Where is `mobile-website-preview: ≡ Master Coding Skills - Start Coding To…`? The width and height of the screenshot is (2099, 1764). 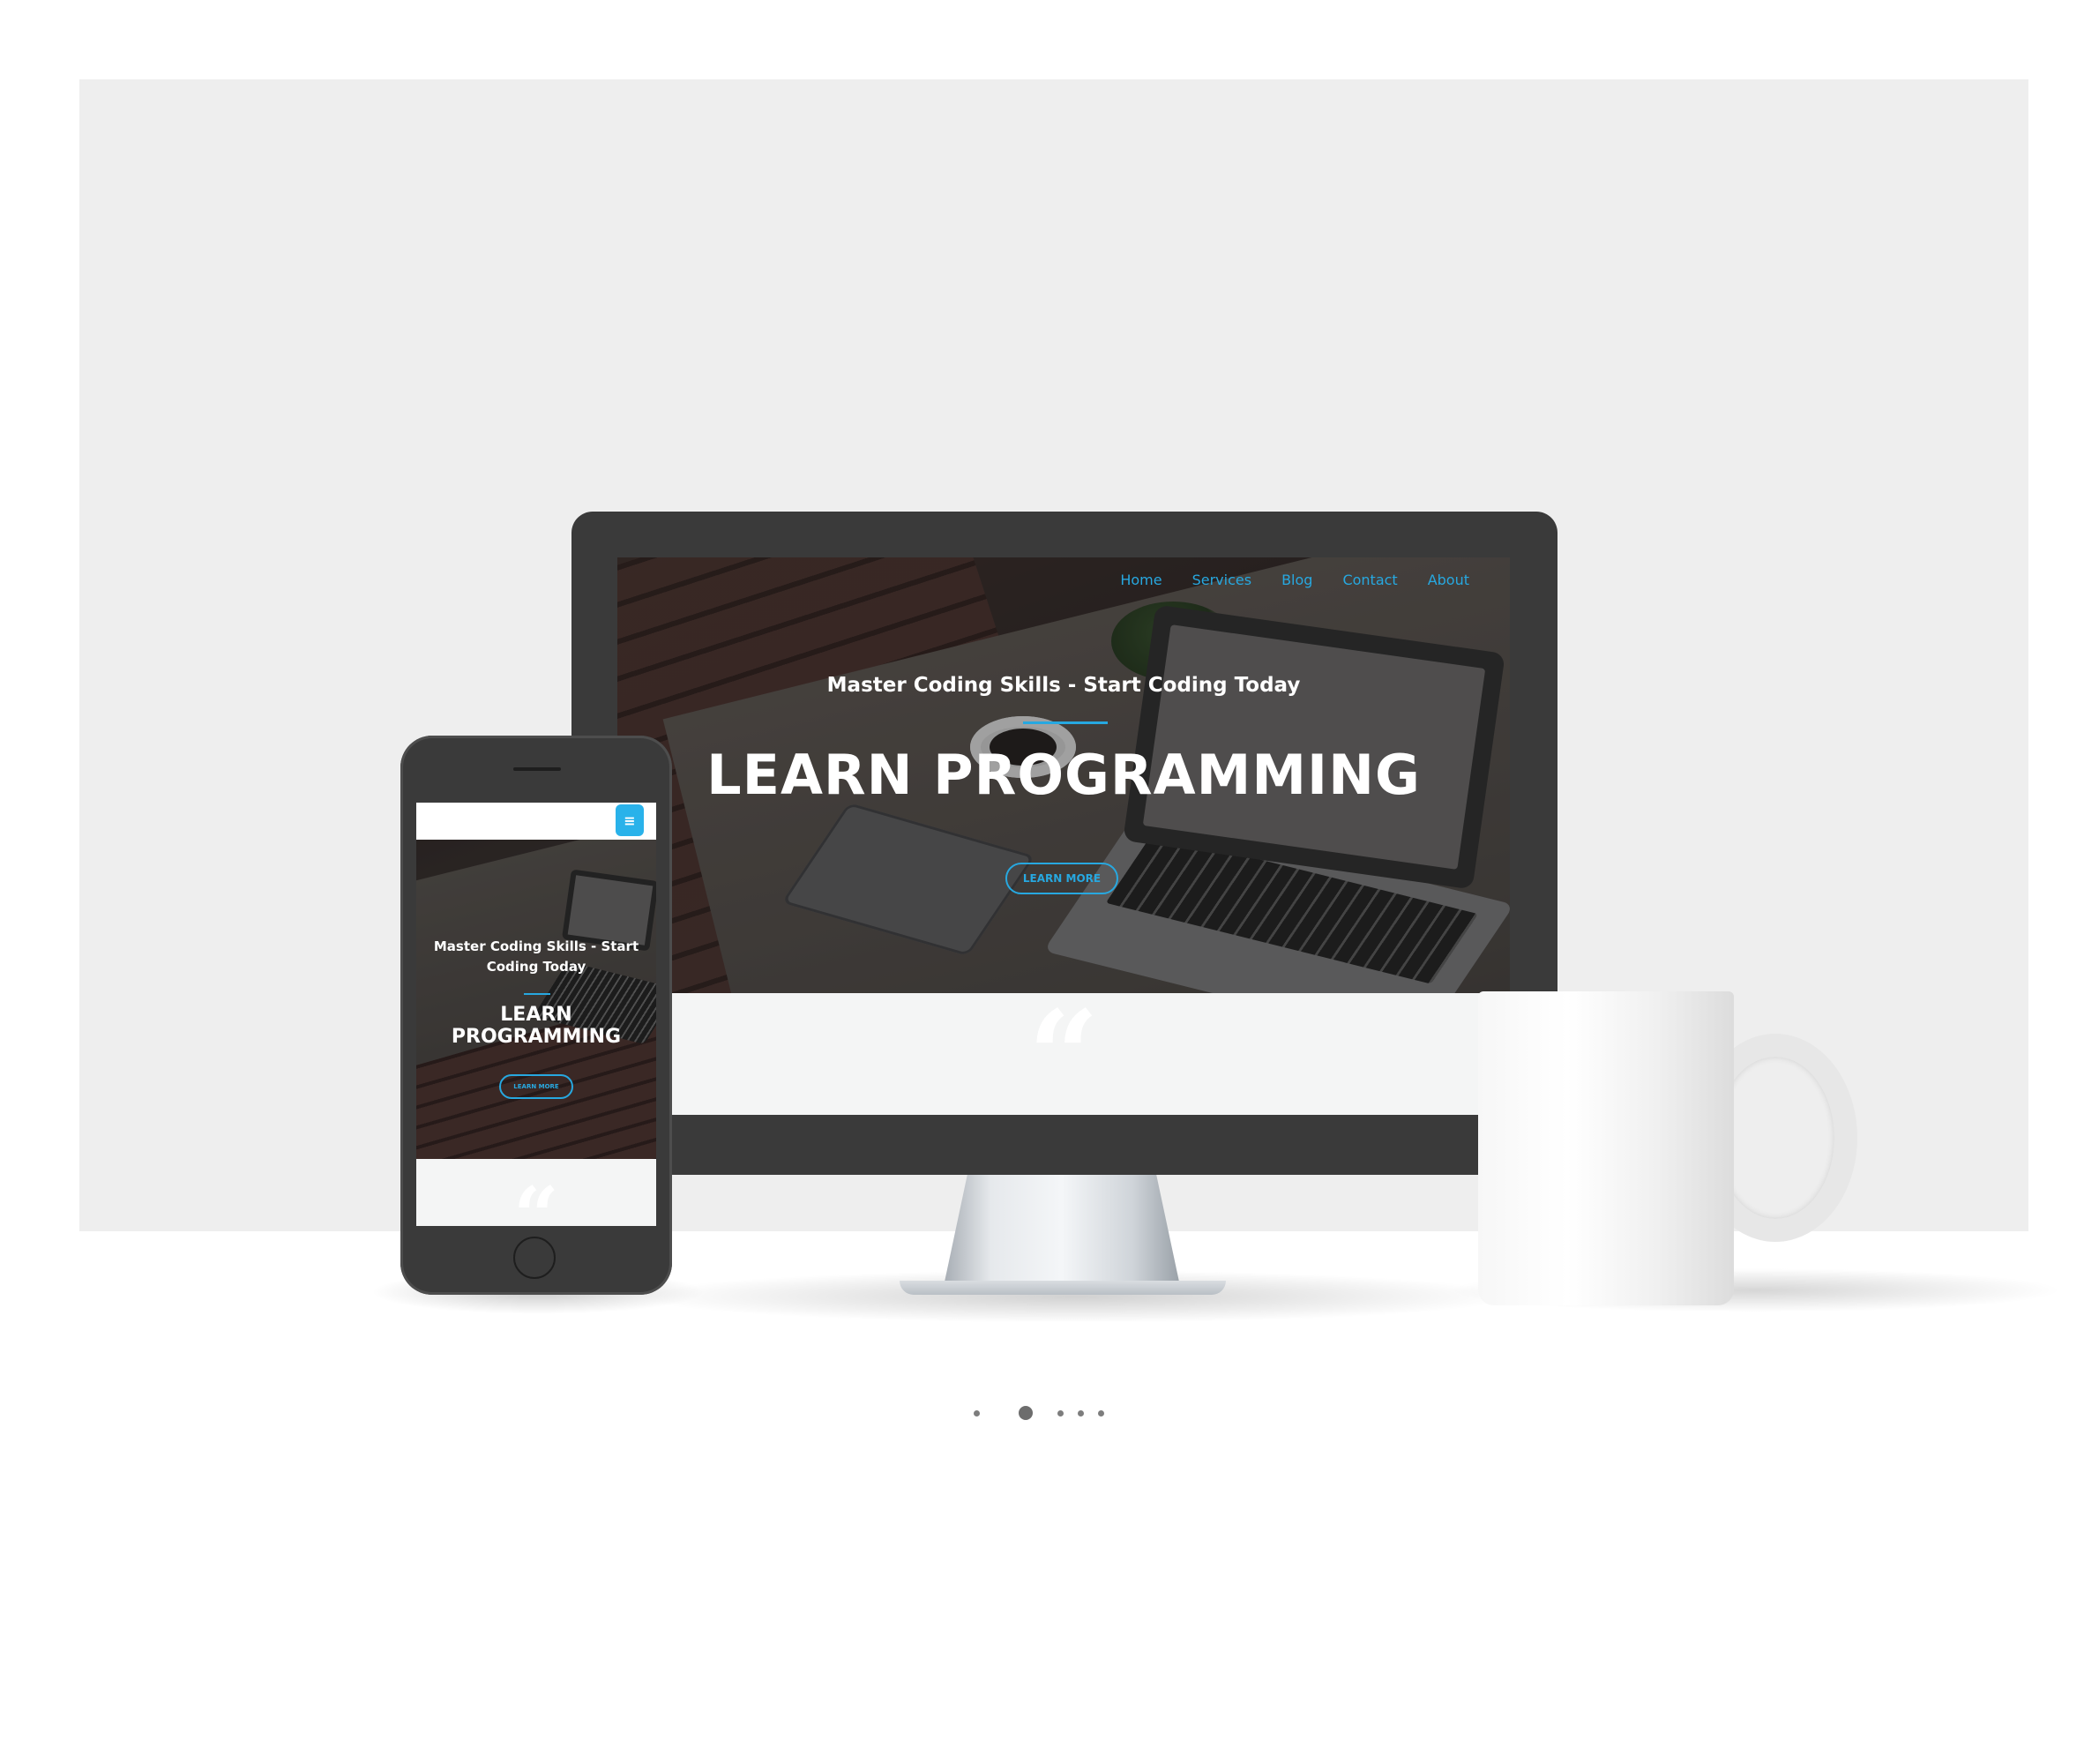
mobile-website-preview: ≡ Master Coding Skills - Start Coding To… is located at coordinates (536, 1014).